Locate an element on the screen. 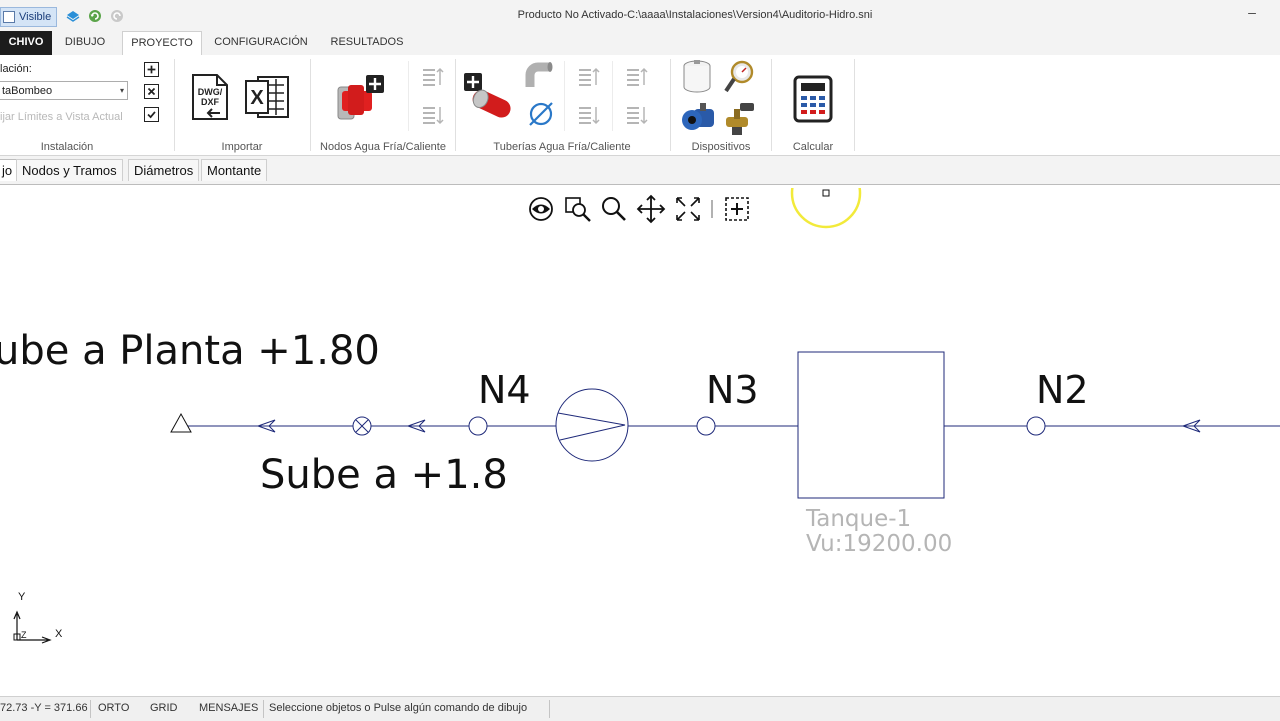 This screenshot has height=721, width=1280. group-label-calcular: Calcular is located at coordinates (813, 147).